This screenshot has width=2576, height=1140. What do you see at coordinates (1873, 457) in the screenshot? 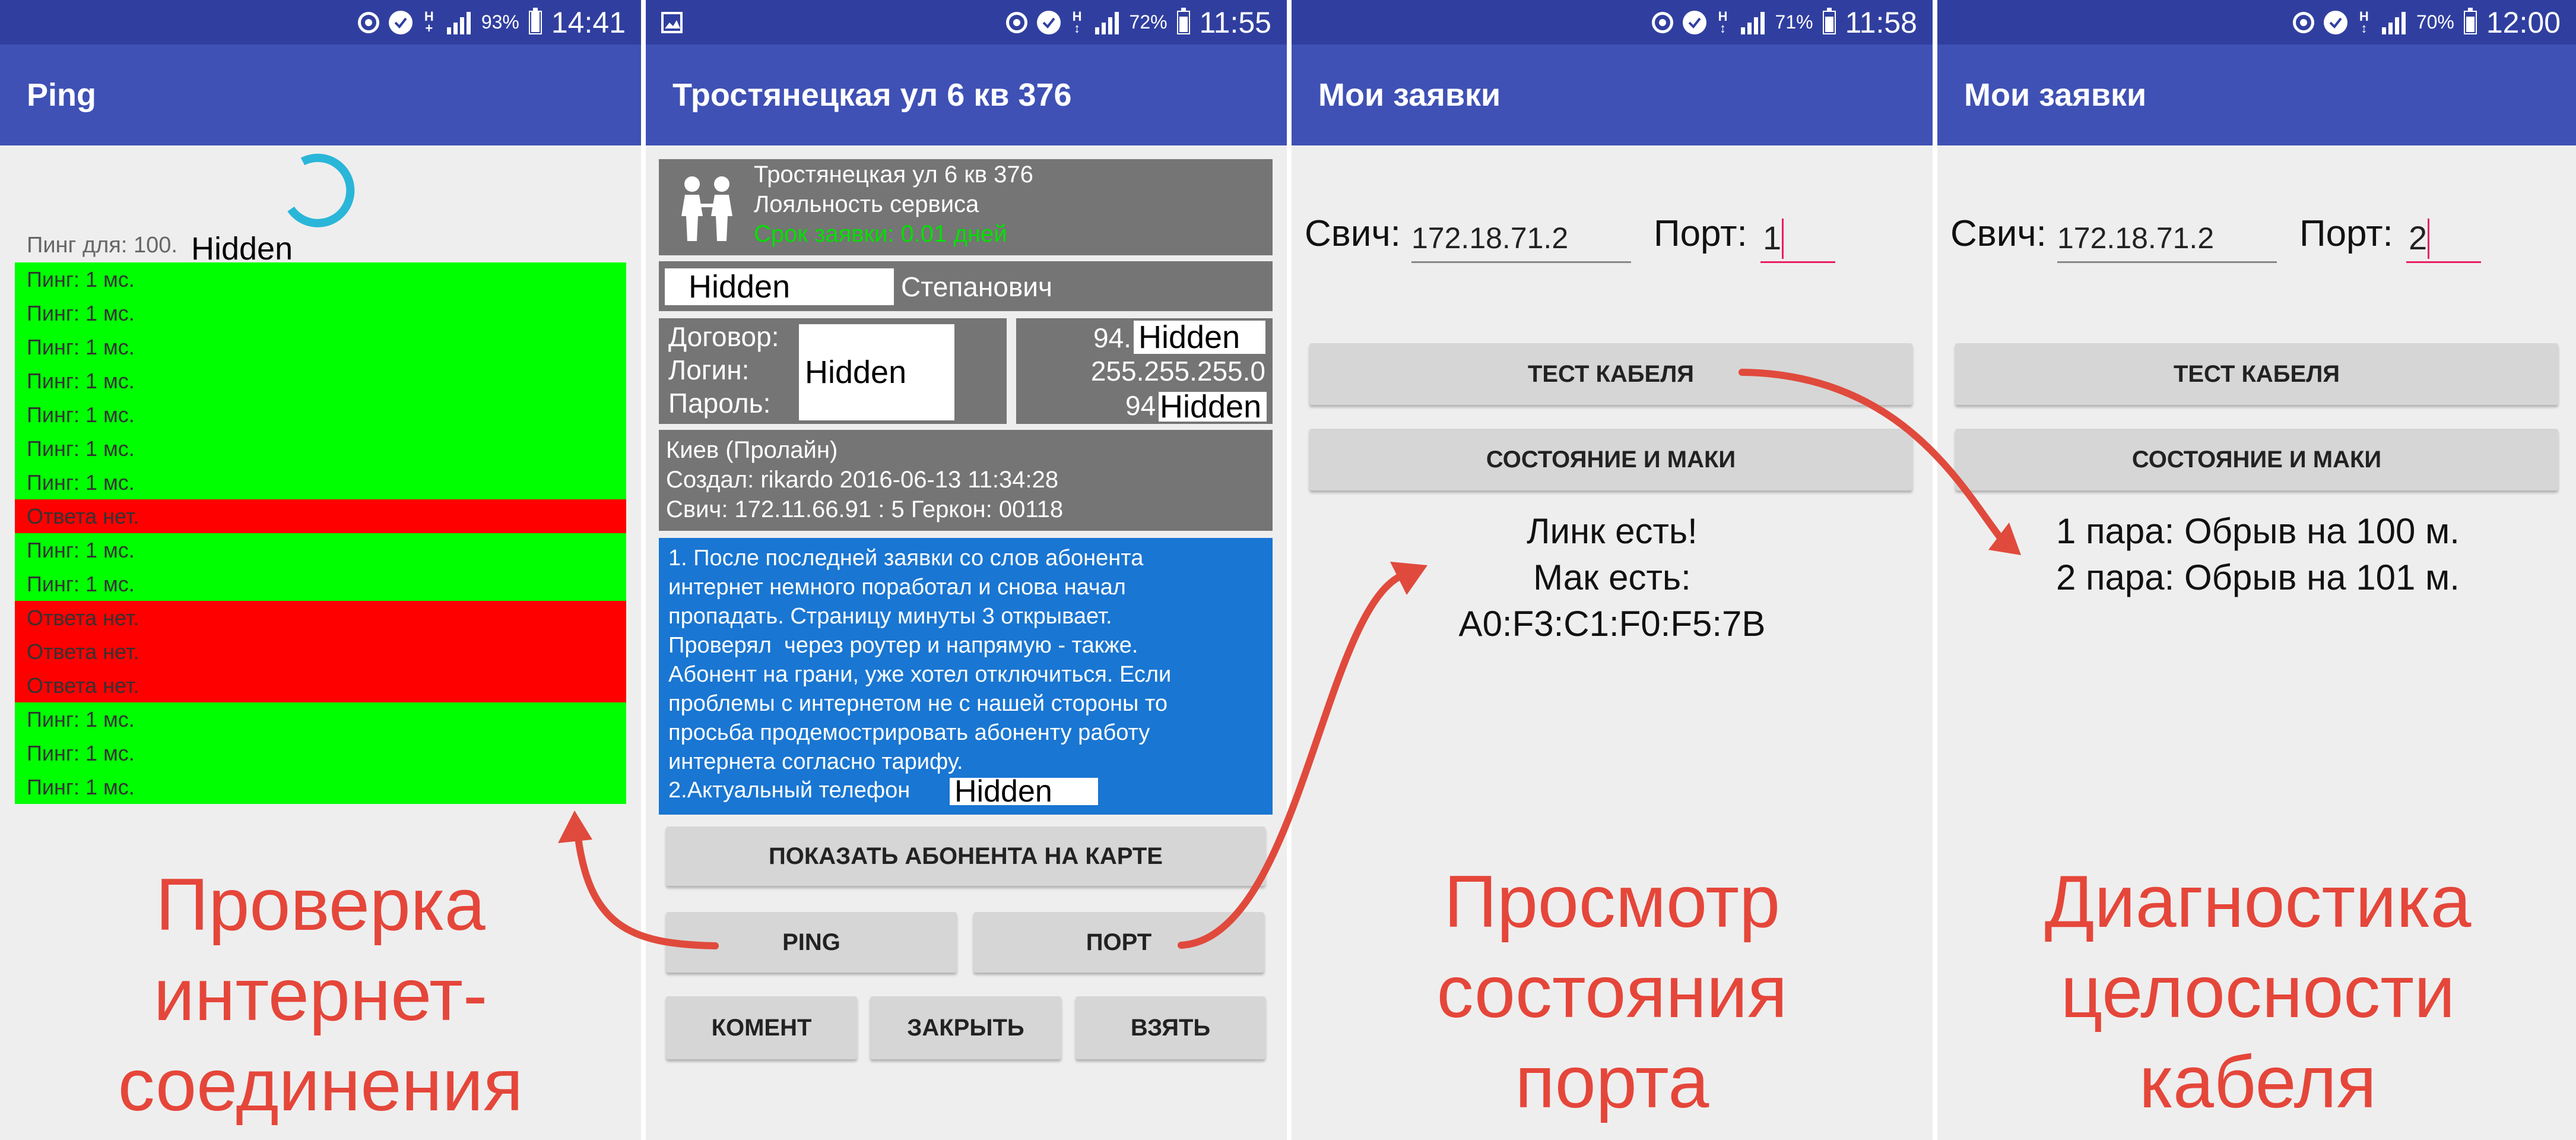
I see `arrow-cable-test-to-result` at bounding box center [1873, 457].